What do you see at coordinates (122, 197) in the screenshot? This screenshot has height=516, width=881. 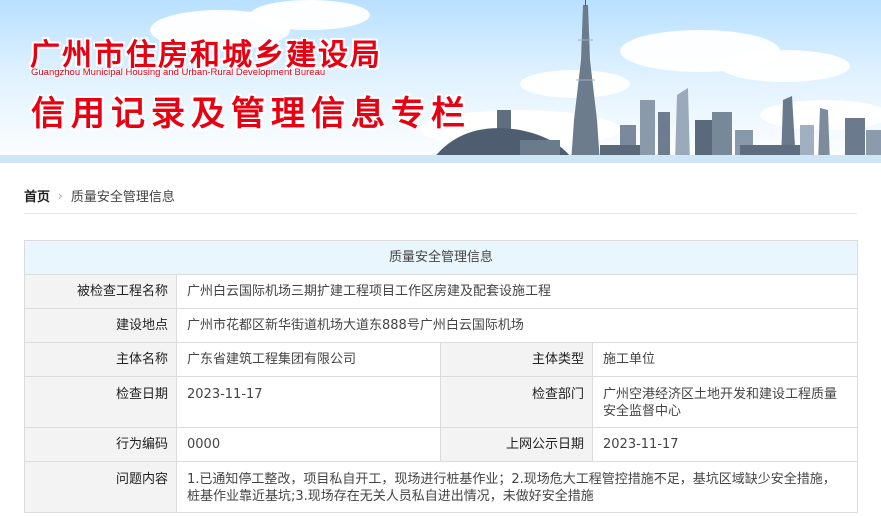 I see `breadcrumb-current: 质量安全管理信息` at bounding box center [122, 197].